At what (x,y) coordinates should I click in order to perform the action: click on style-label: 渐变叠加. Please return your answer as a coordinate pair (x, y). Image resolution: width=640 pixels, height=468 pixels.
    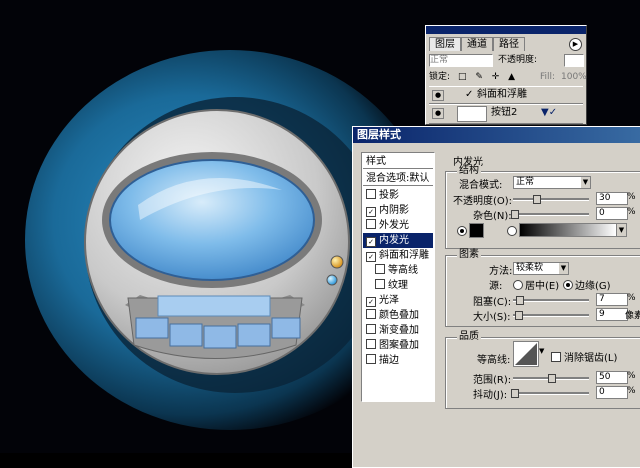
    Looking at the image, I should click on (399, 330).